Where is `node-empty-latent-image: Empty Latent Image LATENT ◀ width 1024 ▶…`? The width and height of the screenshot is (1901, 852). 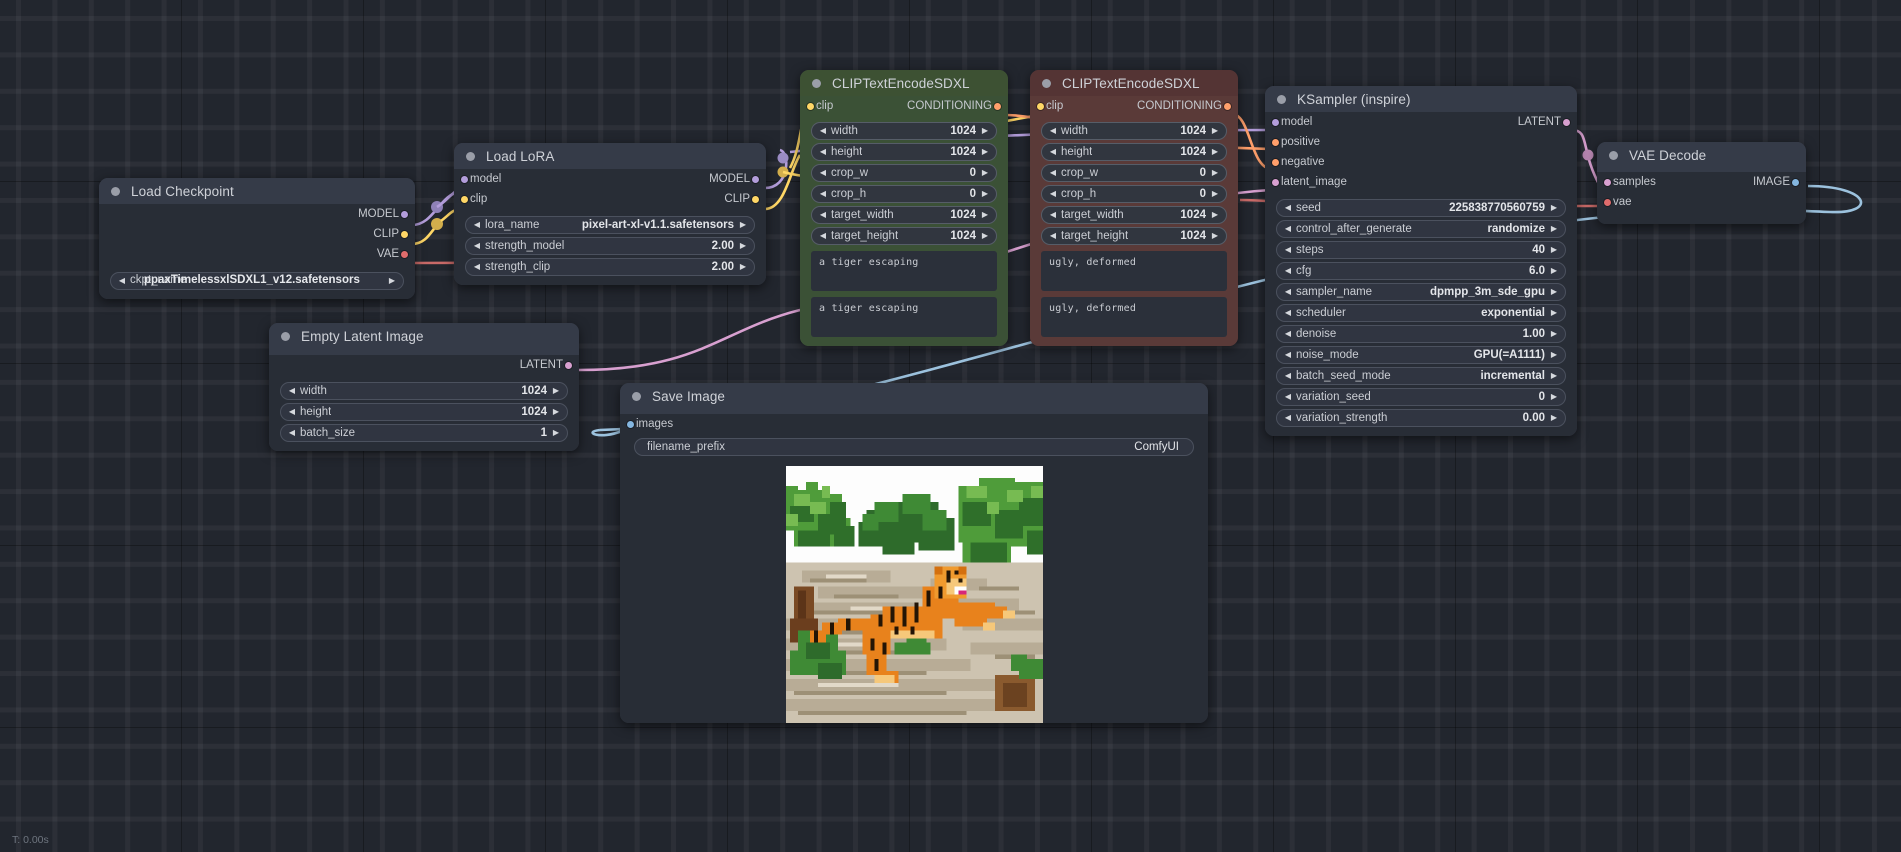 node-empty-latent-image: Empty Latent Image LATENT ◀ width 1024 ▶… is located at coordinates (424, 387).